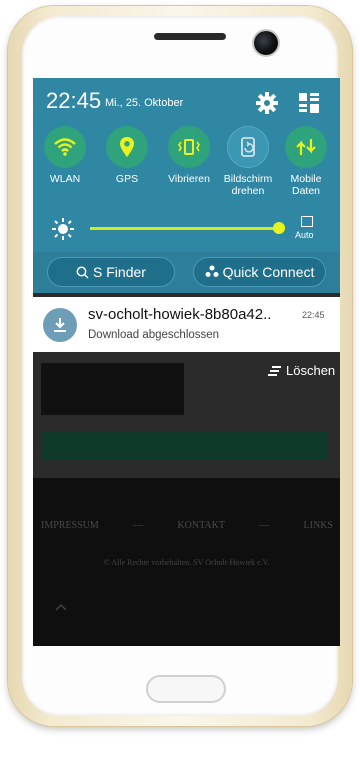  What do you see at coordinates (248, 185) in the screenshot?
I see `toggle-label: Bildschirm drehen` at bounding box center [248, 185].